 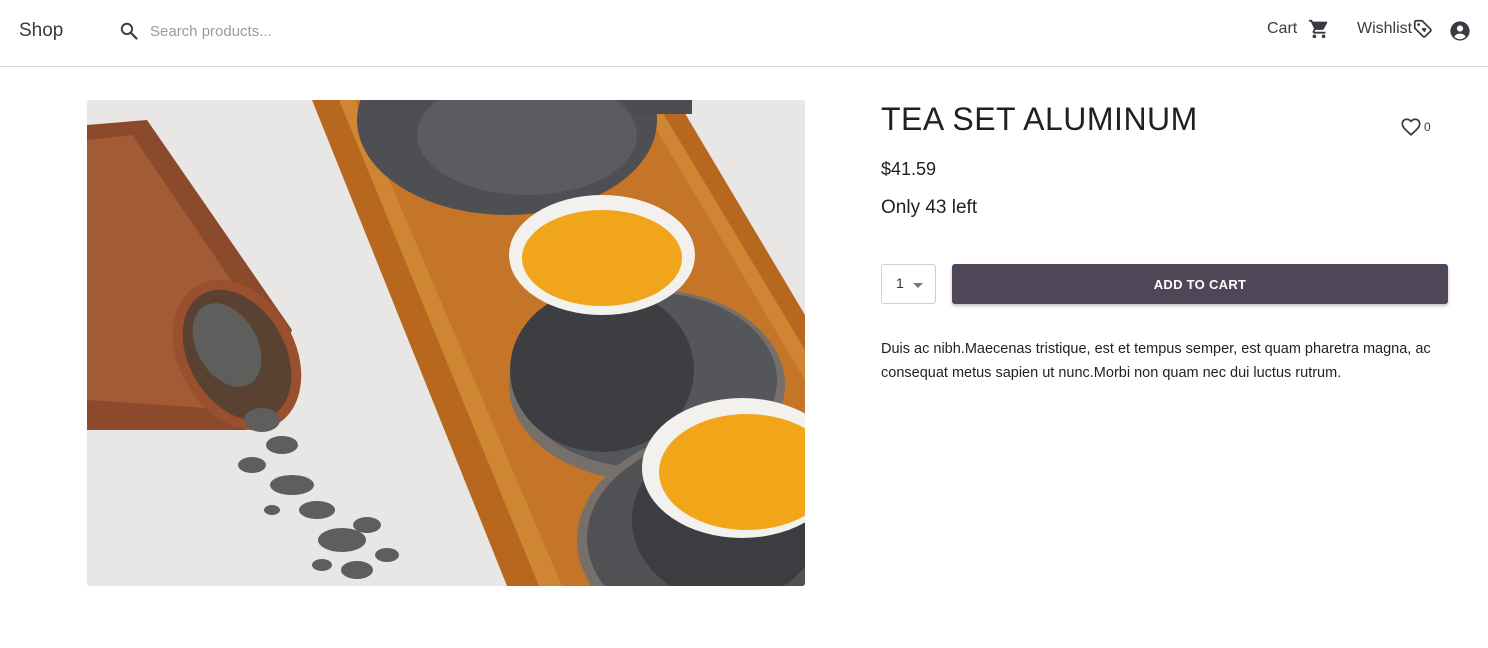 I want to click on search-input, so click(x=340, y=31).